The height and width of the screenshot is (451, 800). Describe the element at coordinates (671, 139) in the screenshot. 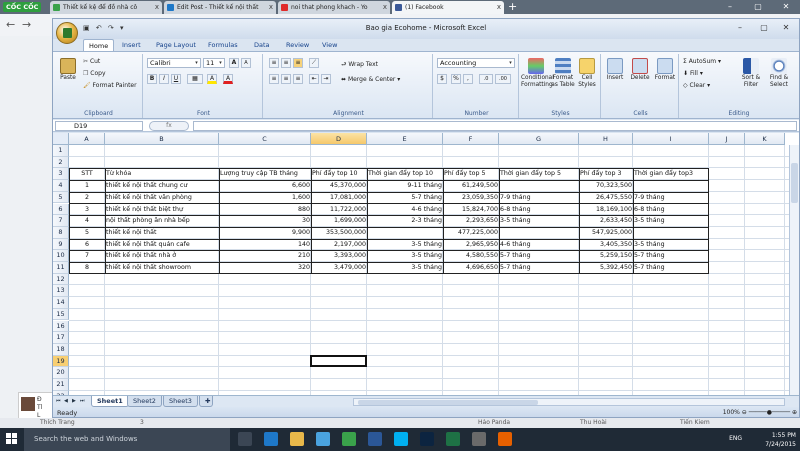

I see `column-header-i: I` at that location.